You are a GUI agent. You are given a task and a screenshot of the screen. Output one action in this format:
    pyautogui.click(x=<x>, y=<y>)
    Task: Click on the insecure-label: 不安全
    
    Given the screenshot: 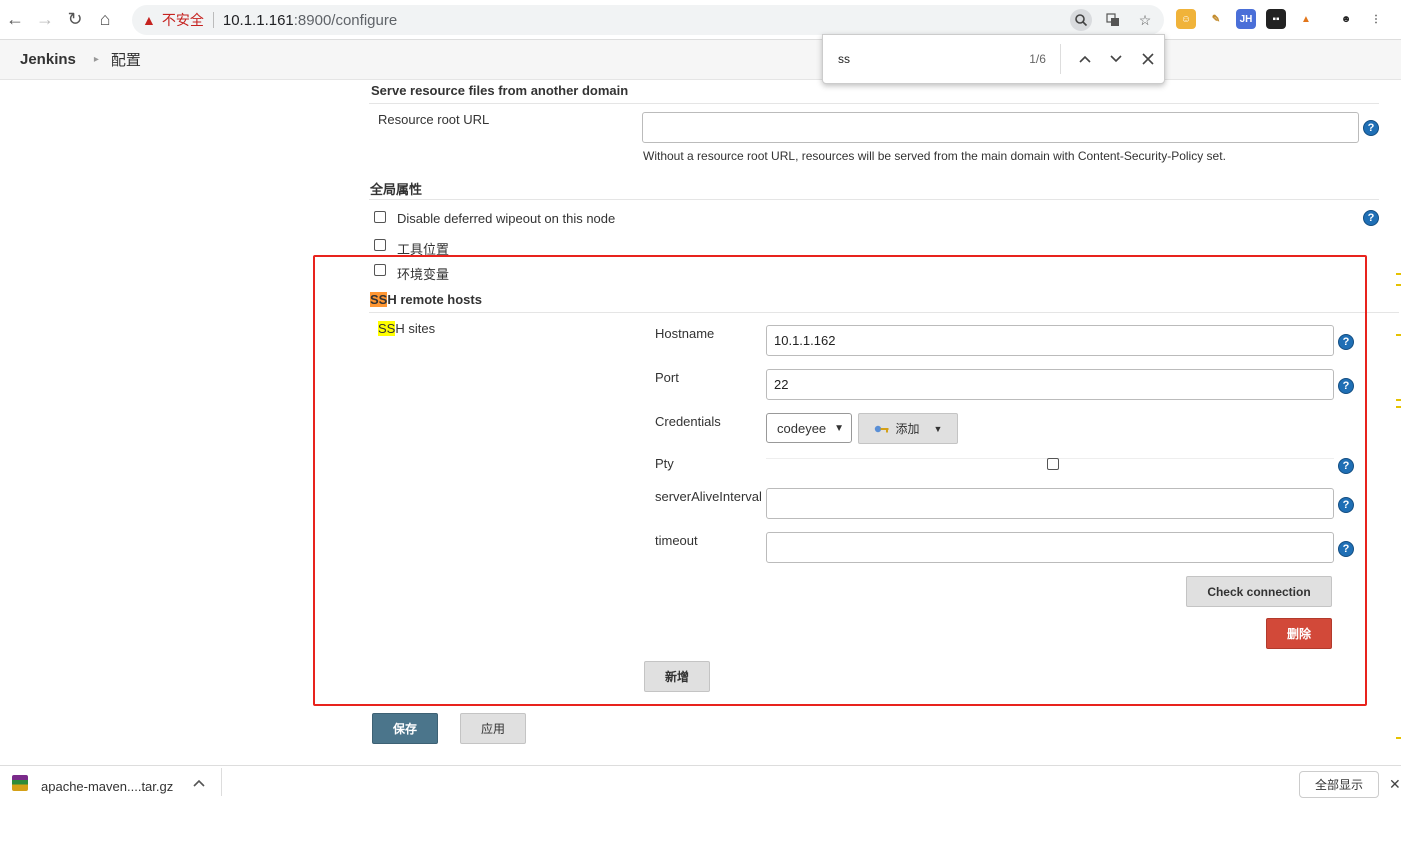 What is the action you would take?
    pyautogui.click(x=182, y=20)
    